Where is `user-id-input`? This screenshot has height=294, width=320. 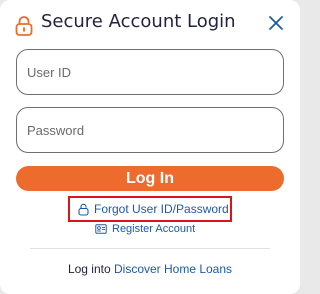
user-id-input is located at coordinates (147, 72).